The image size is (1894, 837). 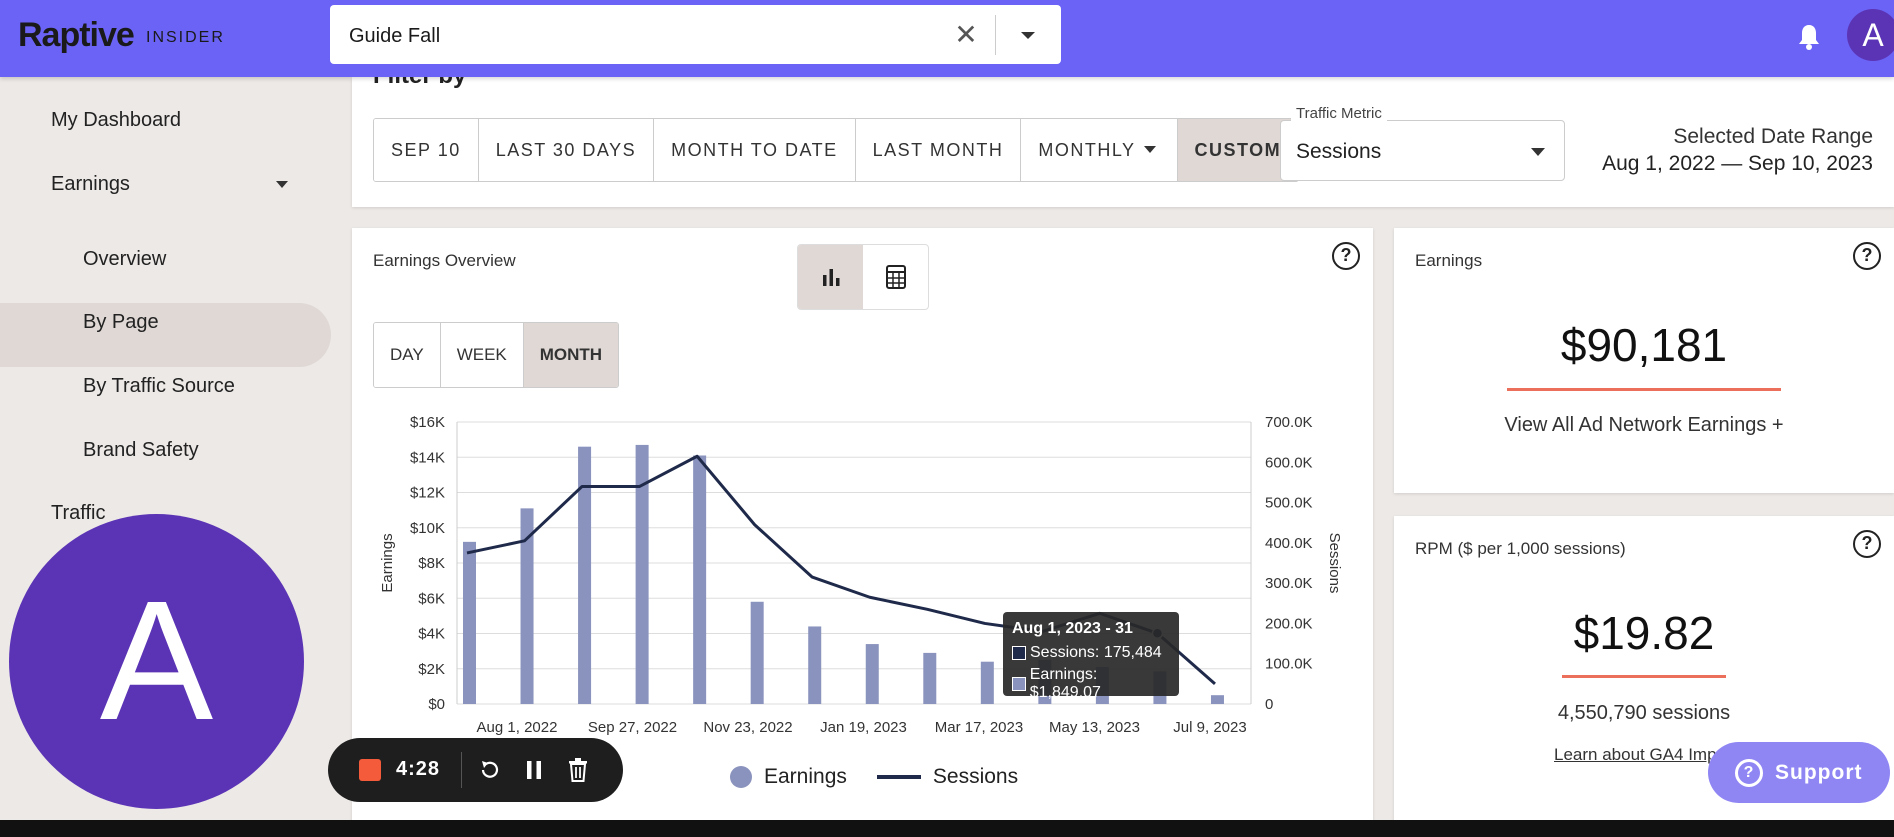 What do you see at coordinates (995, 35) in the screenshot?
I see `select-divider` at bounding box center [995, 35].